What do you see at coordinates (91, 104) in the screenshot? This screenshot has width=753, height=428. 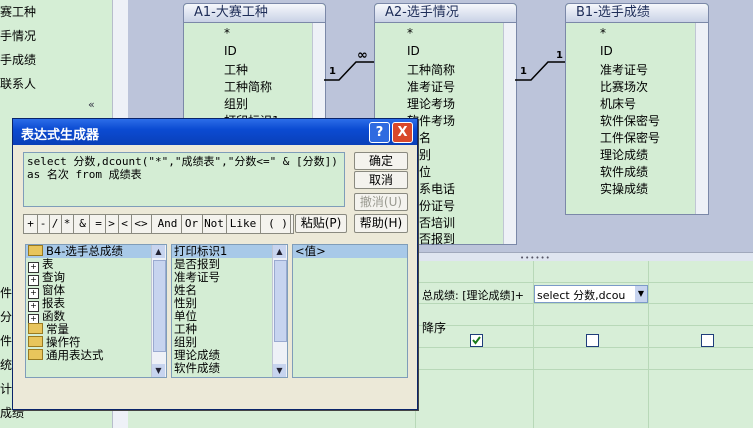 I see `collapse-chevron-icon: «` at bounding box center [91, 104].